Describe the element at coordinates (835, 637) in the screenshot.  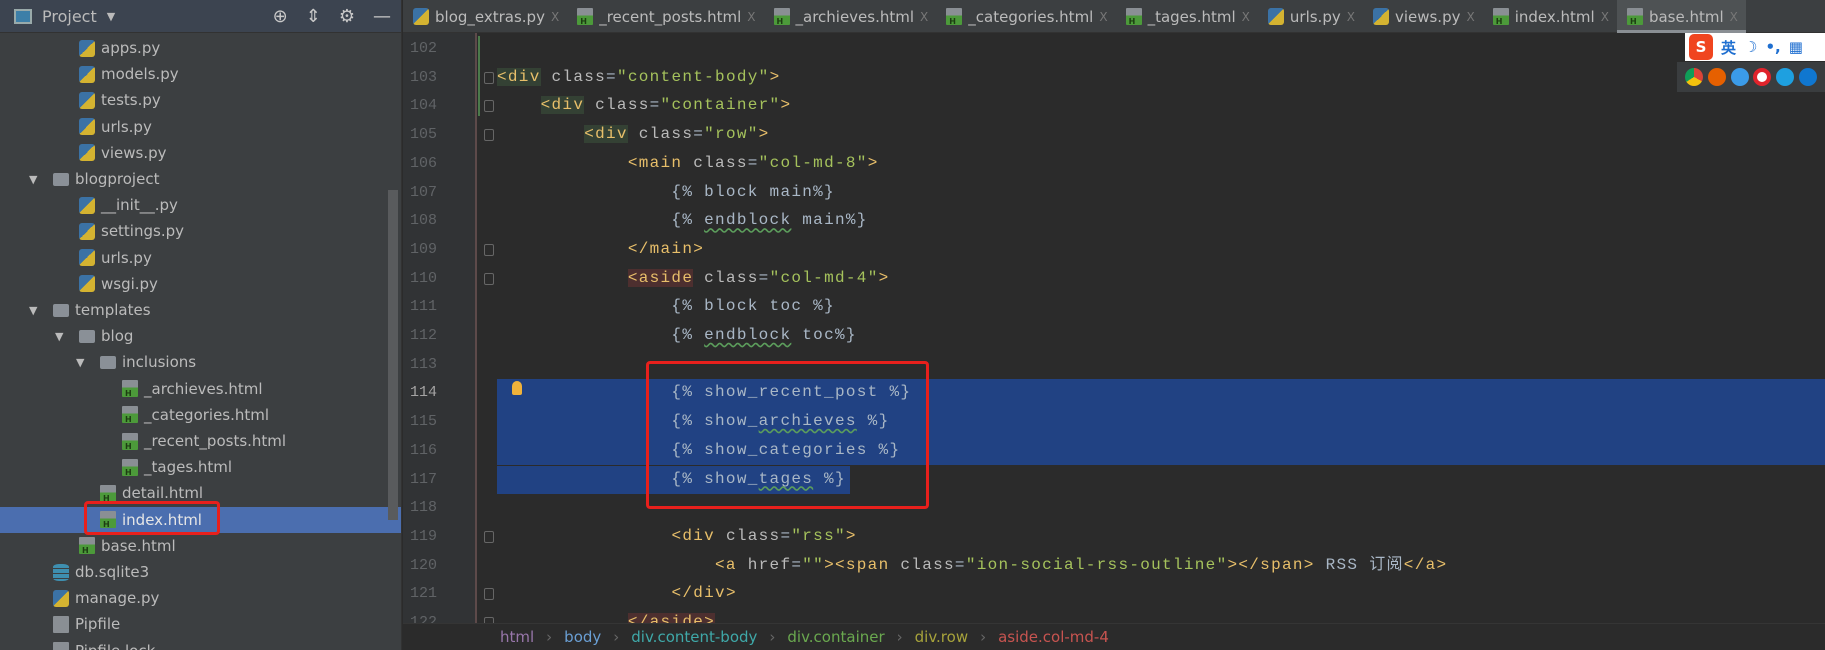
I see `breadcrumb-item: div.container` at that location.